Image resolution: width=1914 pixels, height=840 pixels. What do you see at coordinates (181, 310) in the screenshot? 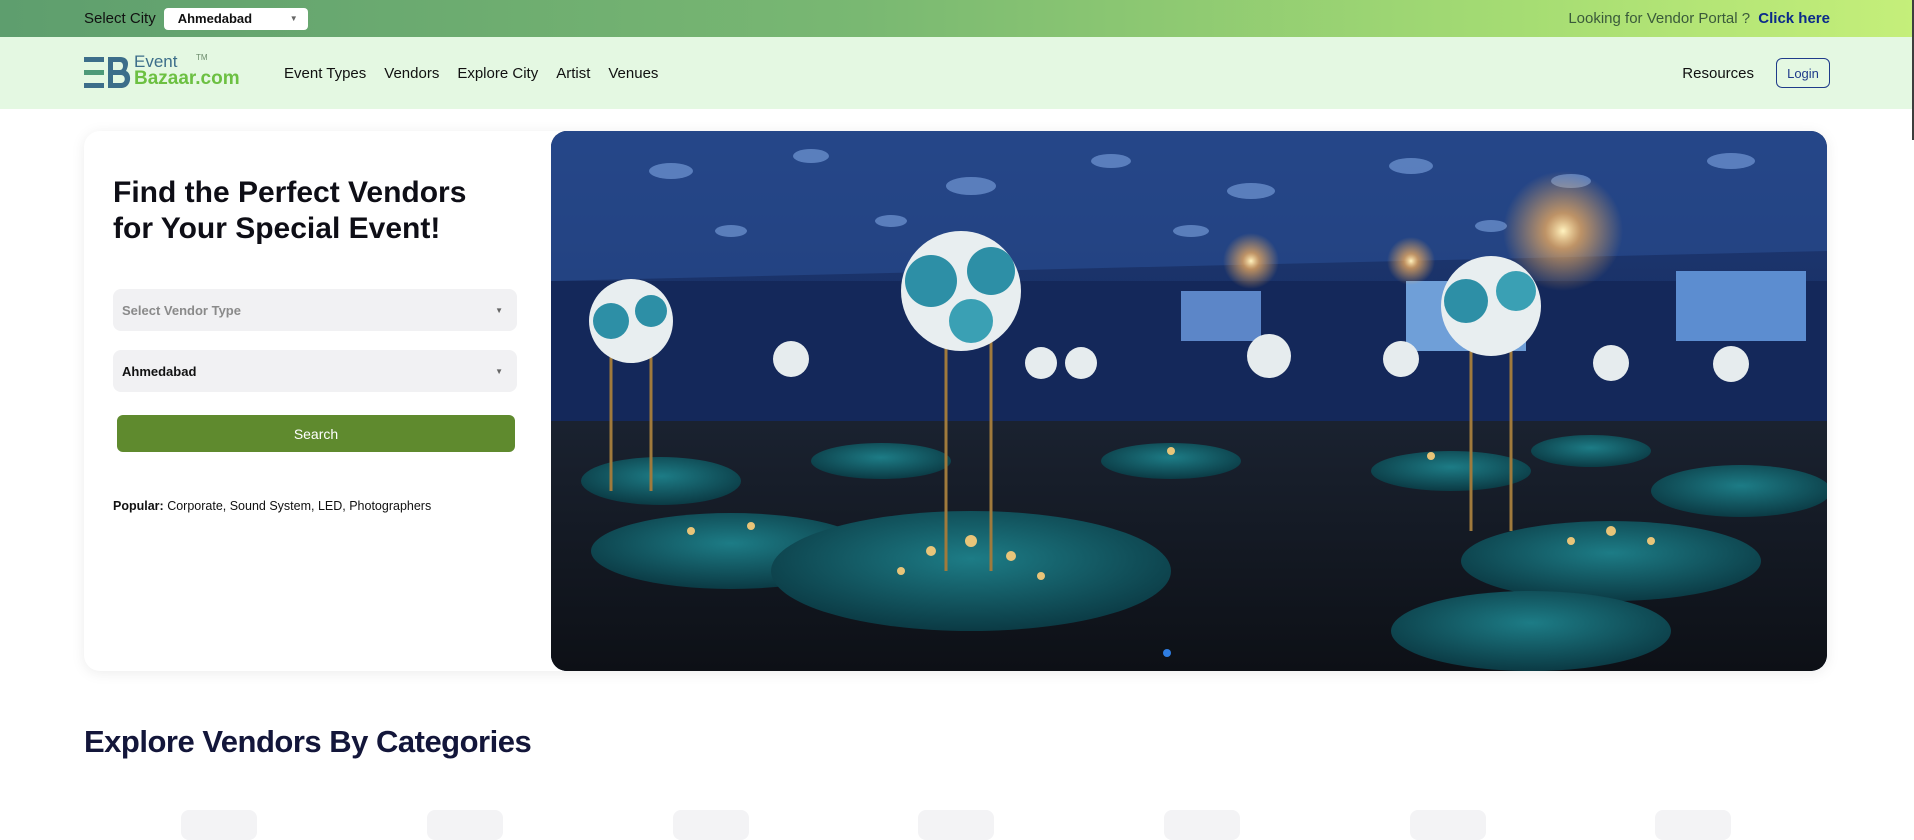
I see `vendor-type-placeholder: Select Vendor Type` at bounding box center [181, 310].